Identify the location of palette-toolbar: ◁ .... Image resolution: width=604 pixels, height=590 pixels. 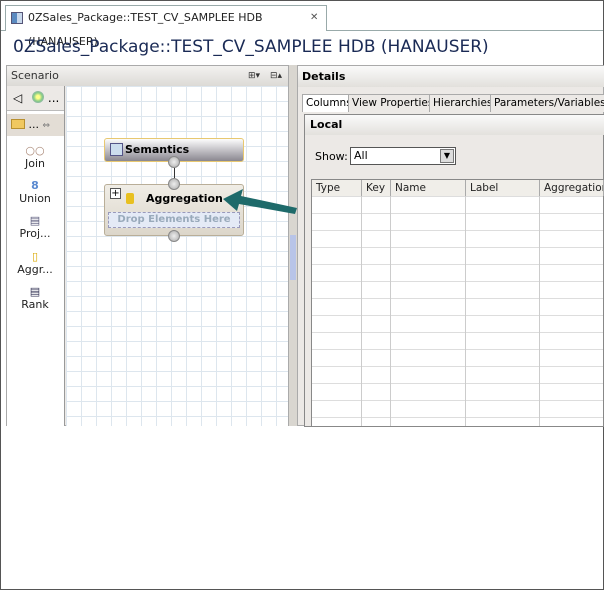
(35, 98).